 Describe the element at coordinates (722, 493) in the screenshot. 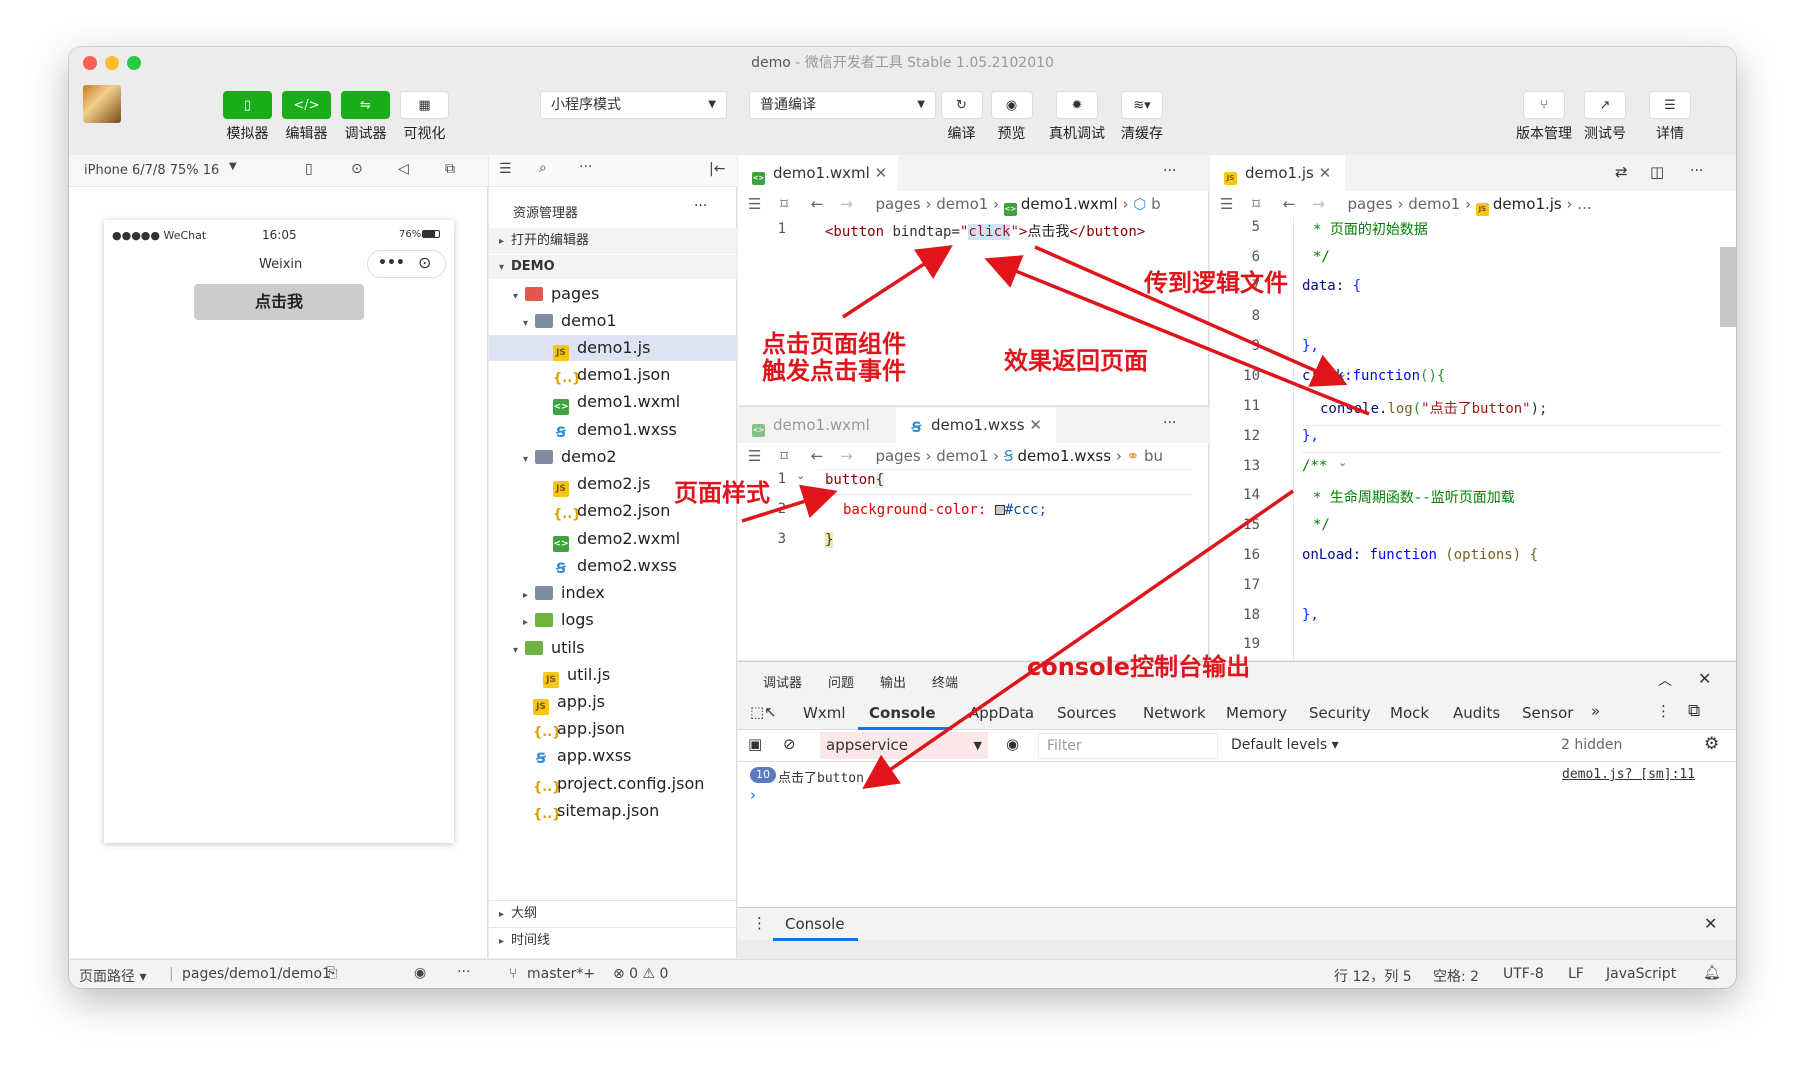

I see `annotation-page-style: 页面样式` at that location.